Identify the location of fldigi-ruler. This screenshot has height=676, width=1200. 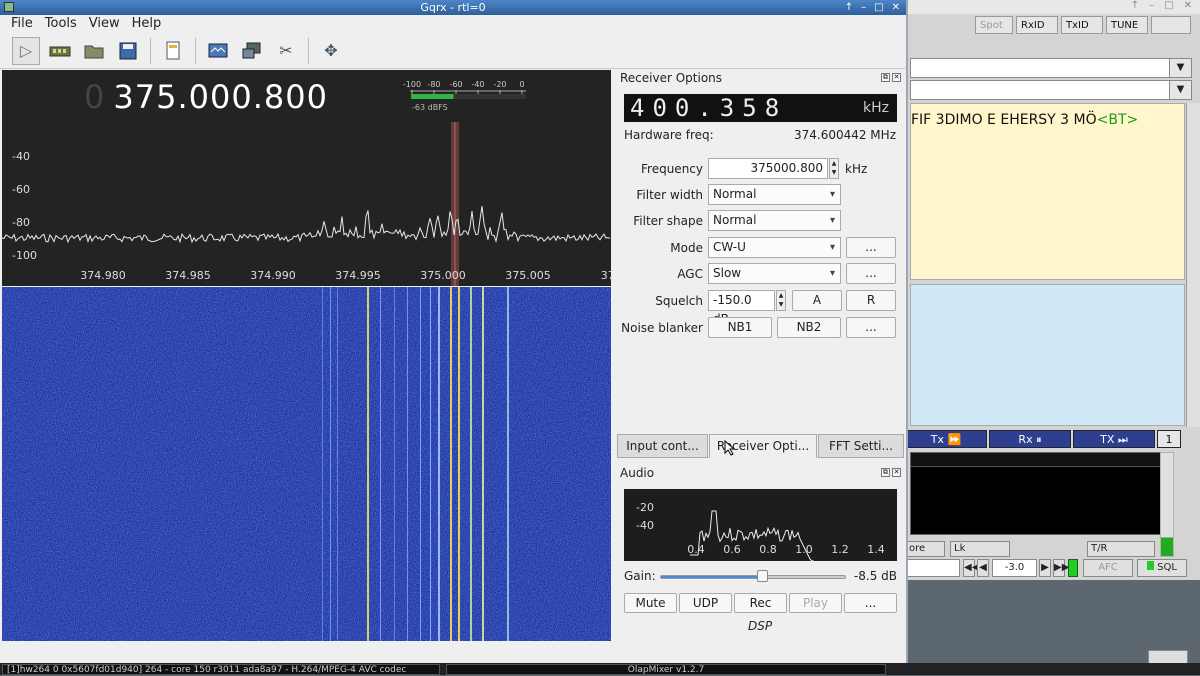
(1036, 460).